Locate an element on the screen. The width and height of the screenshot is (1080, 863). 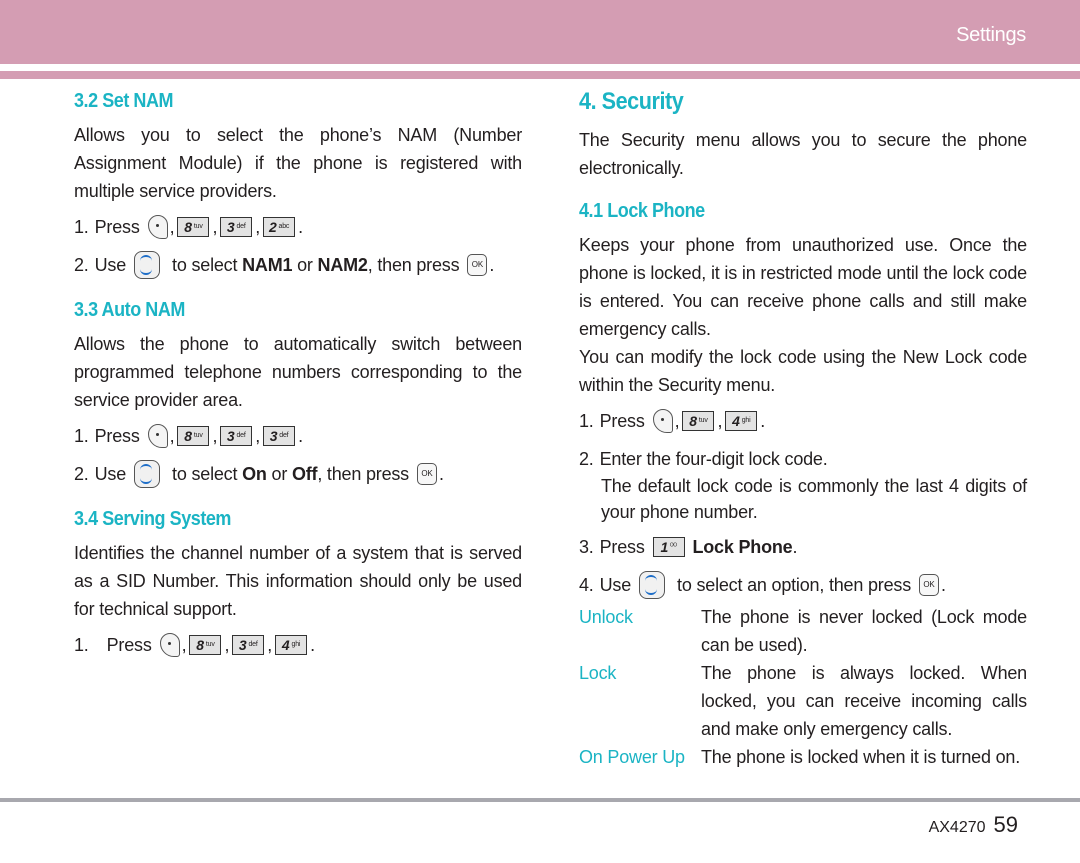
header-stripe is located at coordinates (540, 75).